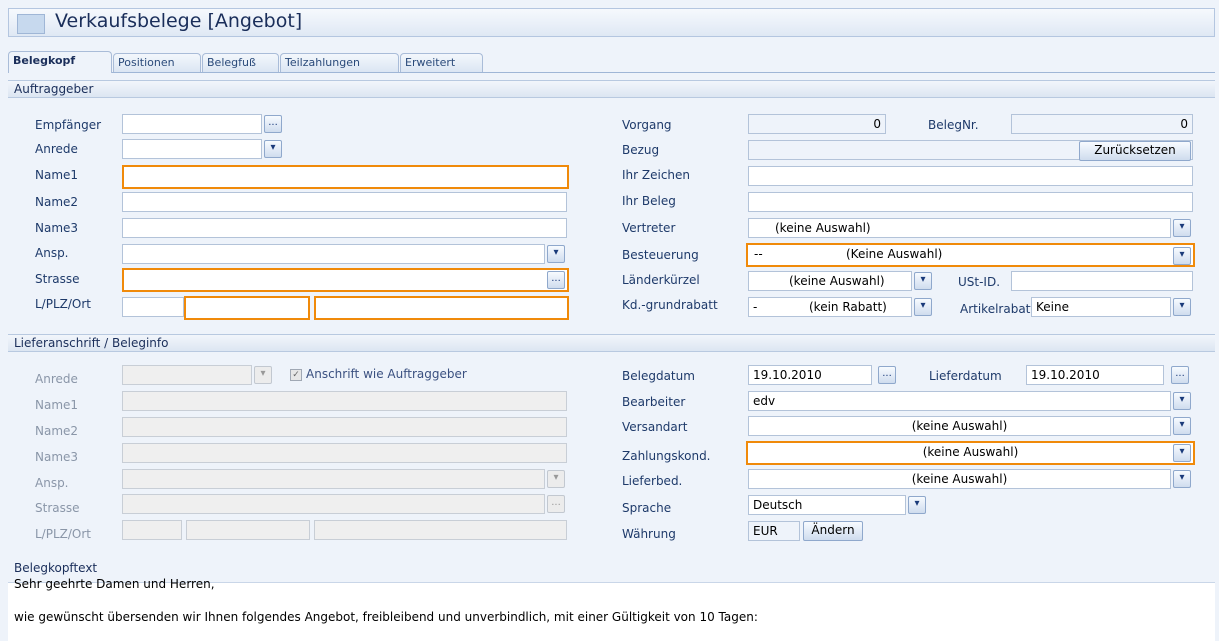 Image resolution: width=1219 pixels, height=641 pixels. What do you see at coordinates (660, 255) in the screenshot?
I see `label-besteuerung: Besteuerung` at bounding box center [660, 255].